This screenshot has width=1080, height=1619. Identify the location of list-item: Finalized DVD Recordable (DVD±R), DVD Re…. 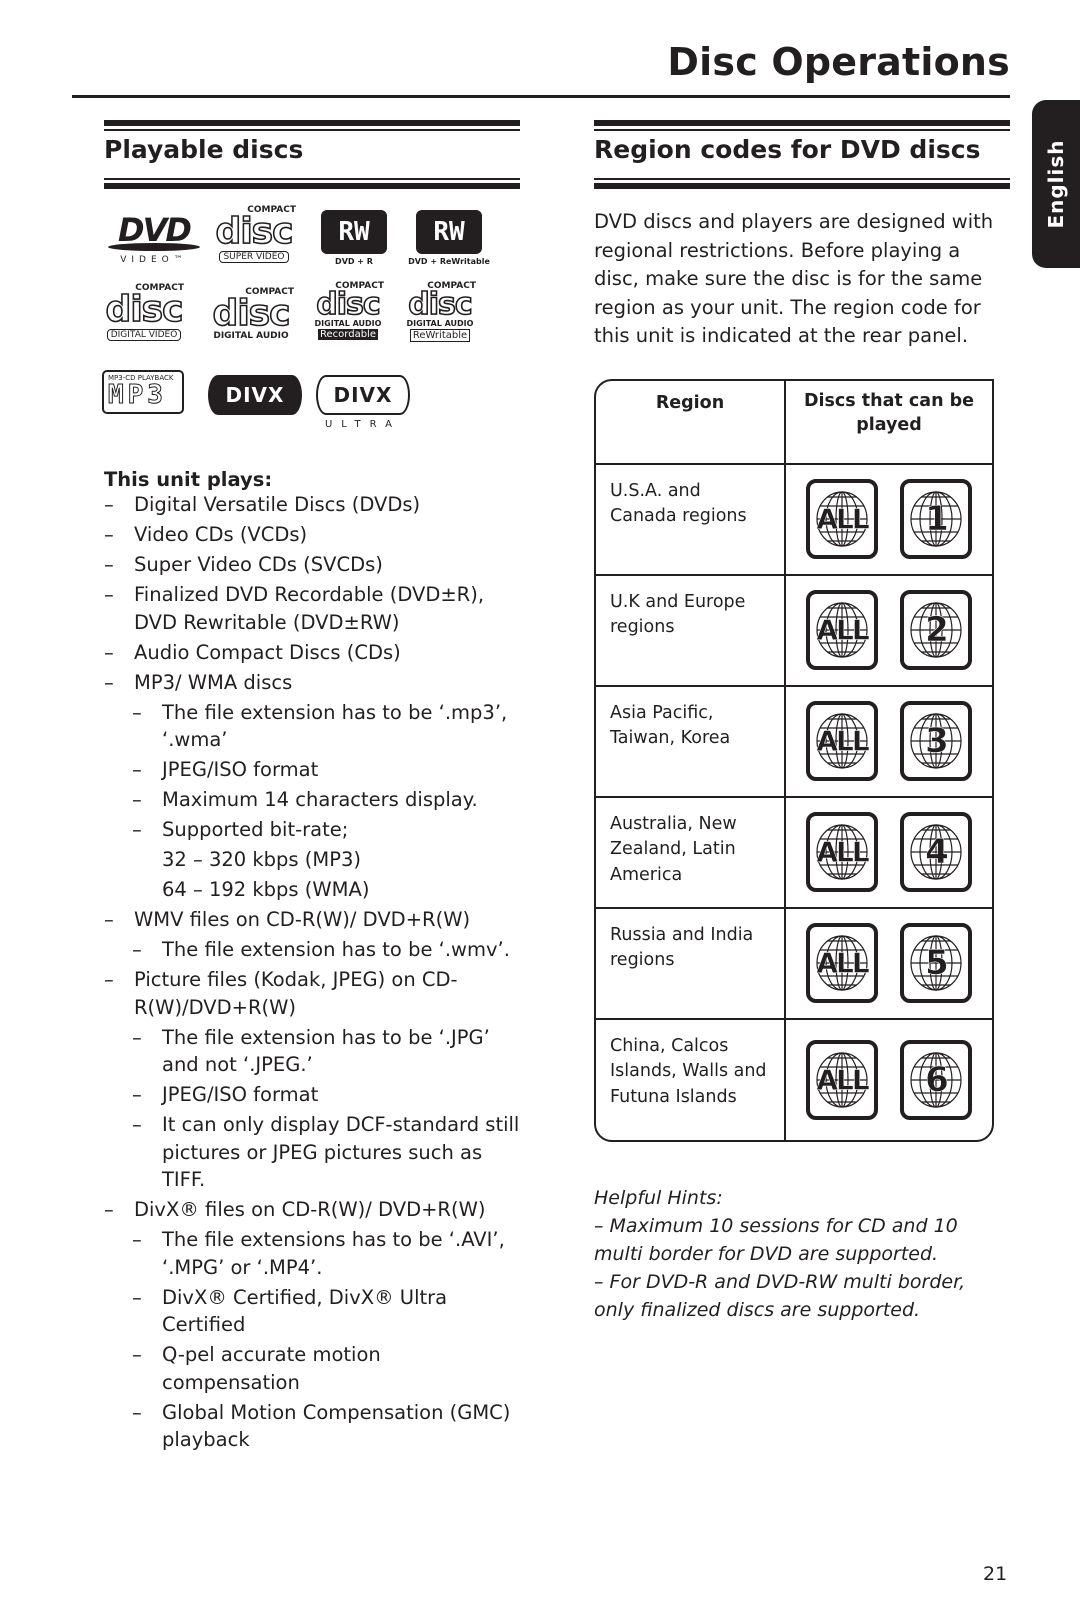
(312, 608).